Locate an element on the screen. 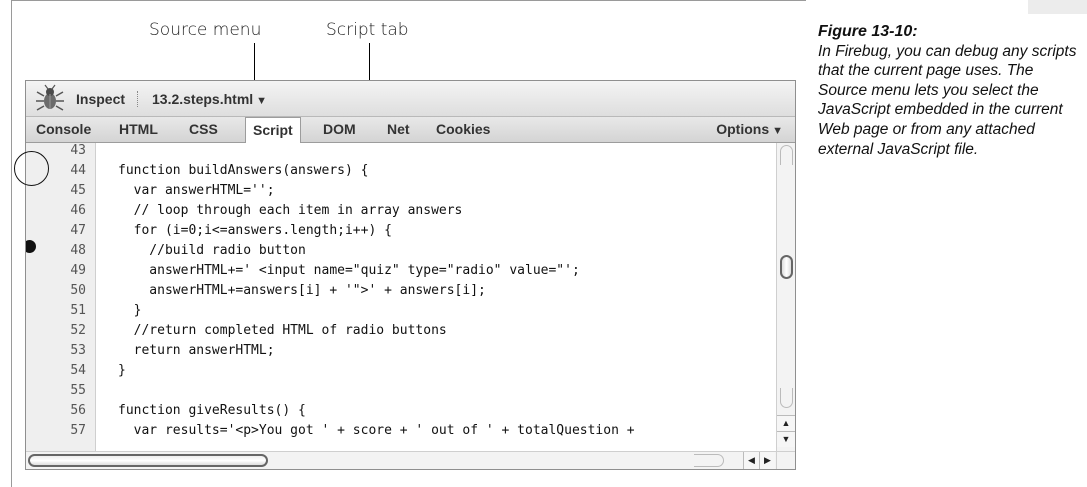 Image resolution: width=1087 pixels, height=487 pixels. inspect-button: Inspect is located at coordinates (100, 99).